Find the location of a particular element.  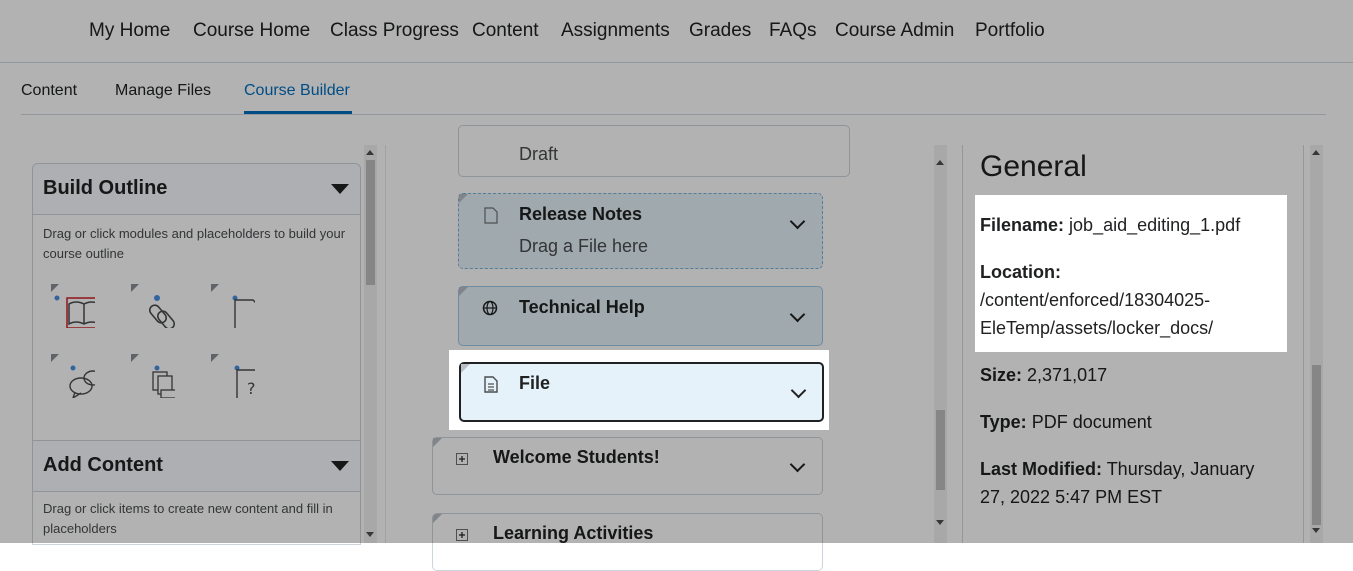

filename-row: Filename: job_aid_editing_1.pdf is located at coordinates (1110, 225).